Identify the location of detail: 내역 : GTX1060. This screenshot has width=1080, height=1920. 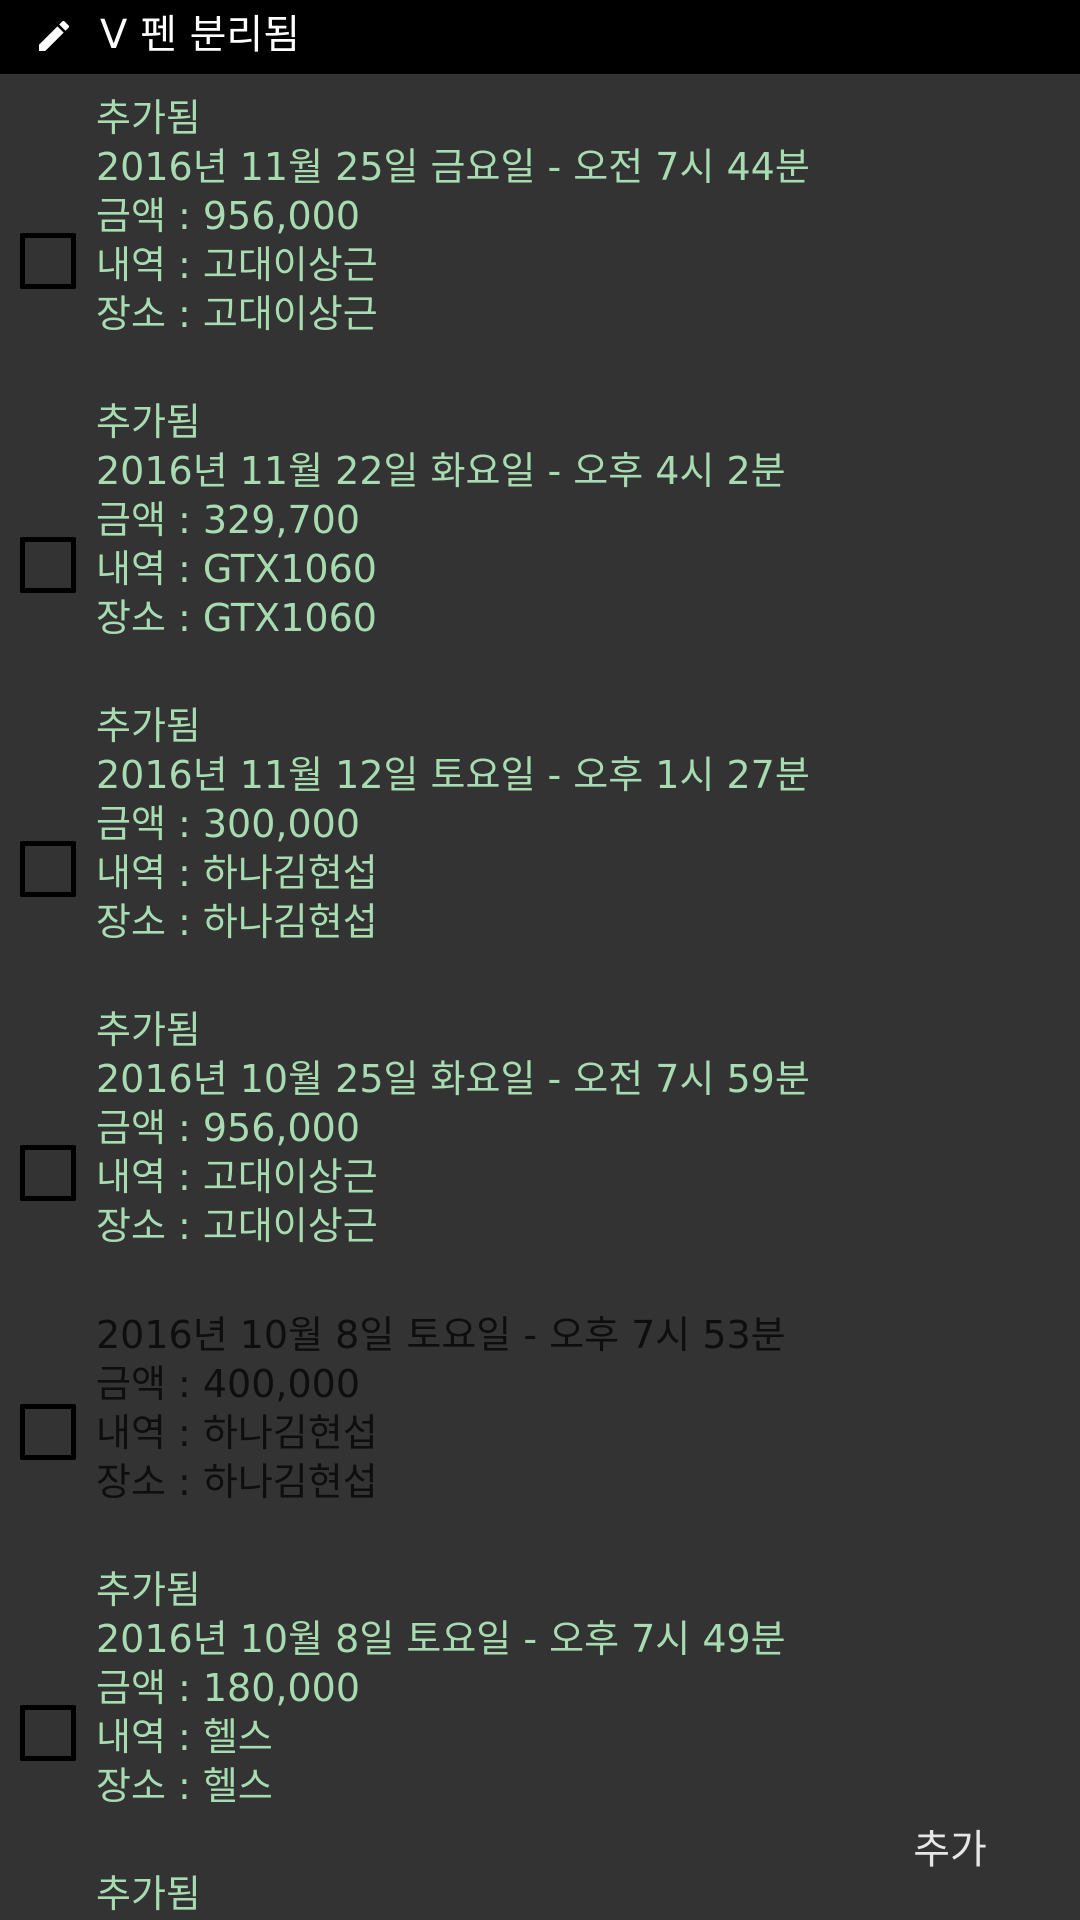
(236, 569).